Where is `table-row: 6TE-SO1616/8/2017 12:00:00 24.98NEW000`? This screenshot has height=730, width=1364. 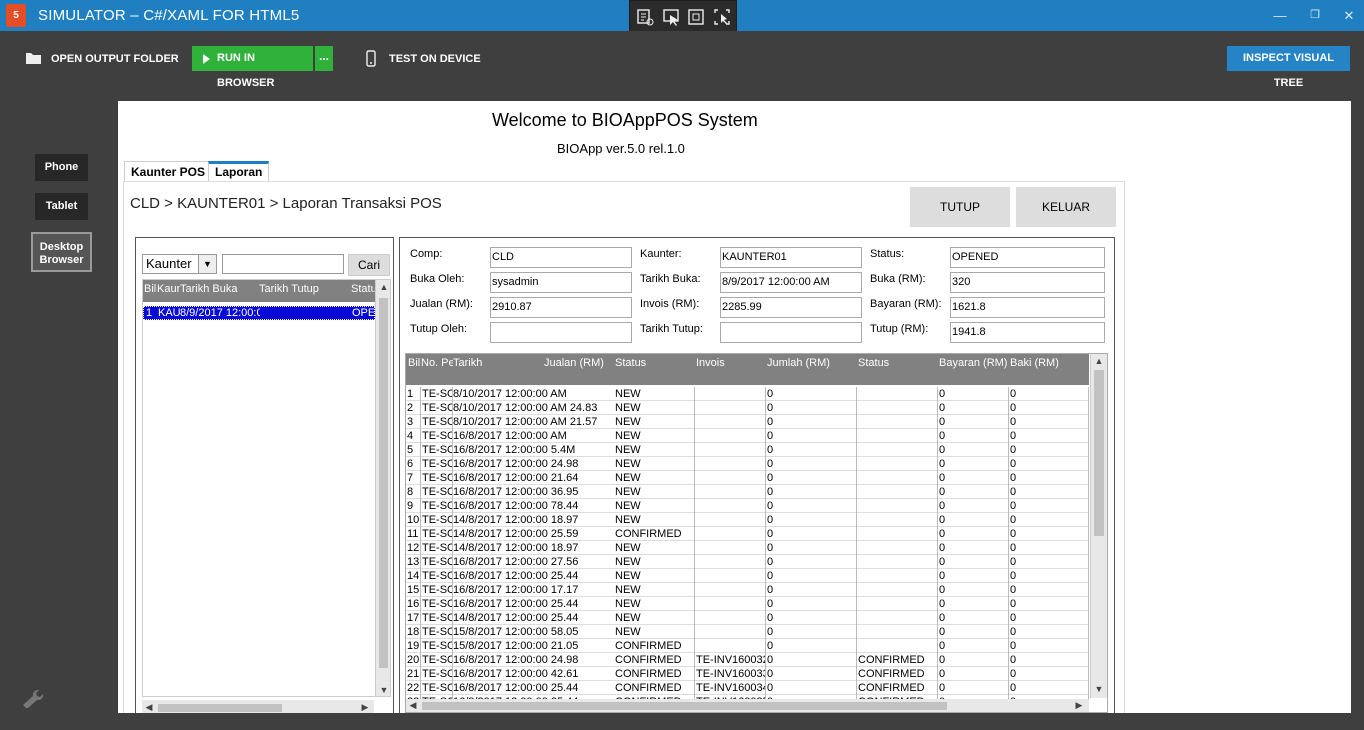 table-row: 6TE-SO1616/8/2017 12:00:00 24.98NEW000 is located at coordinates (747, 464).